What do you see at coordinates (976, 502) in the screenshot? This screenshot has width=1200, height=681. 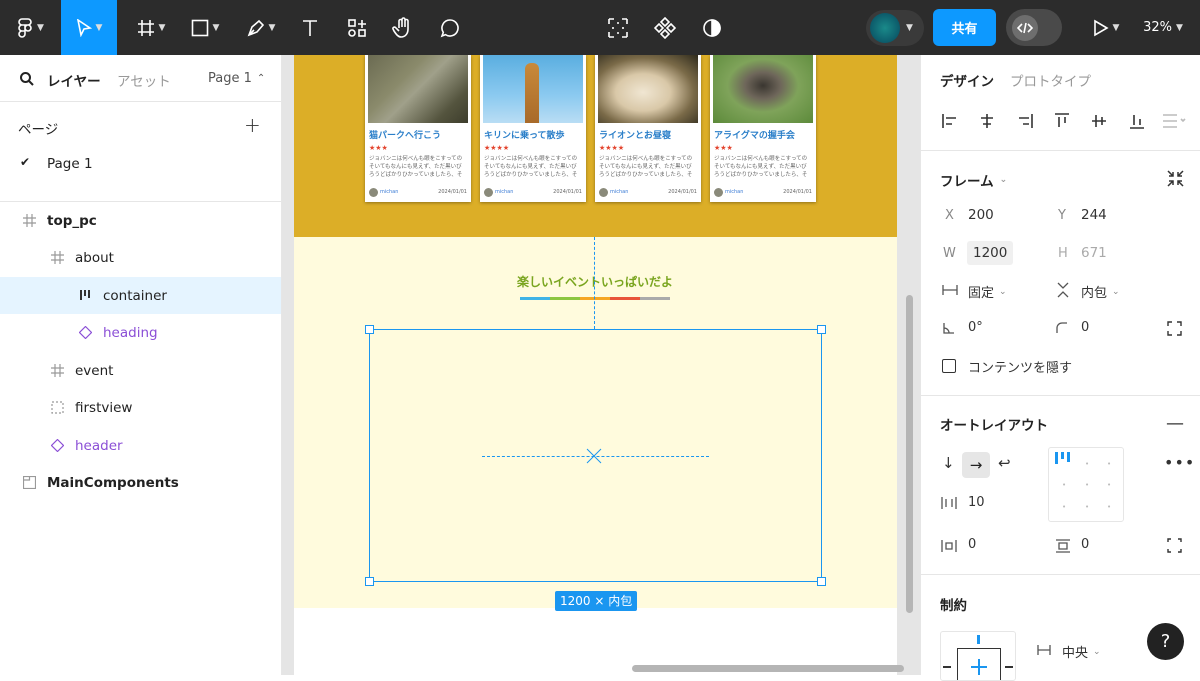 I see `gap-input: 10` at bounding box center [976, 502].